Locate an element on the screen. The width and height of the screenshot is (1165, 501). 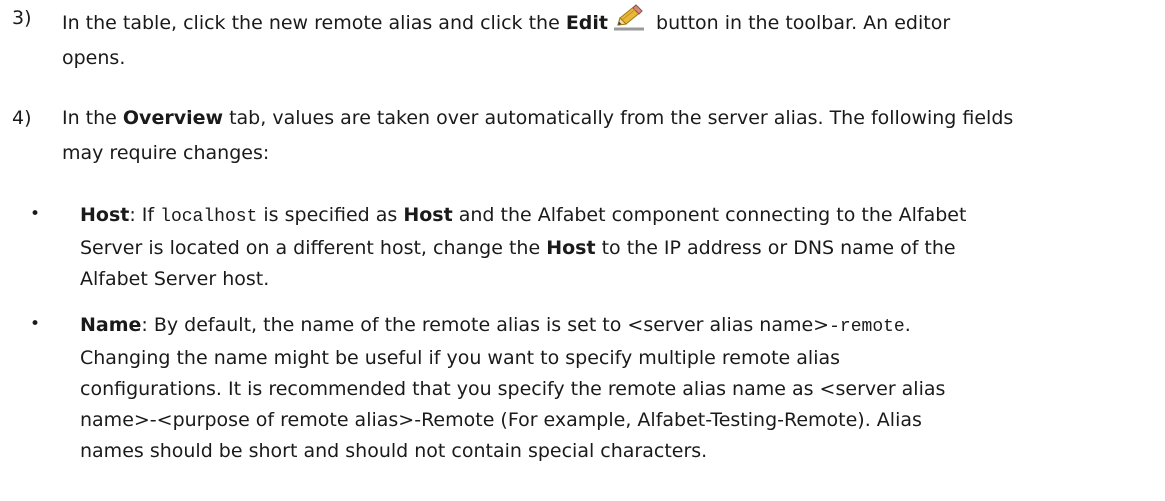
edit-label: Edit is located at coordinates (586, 23).